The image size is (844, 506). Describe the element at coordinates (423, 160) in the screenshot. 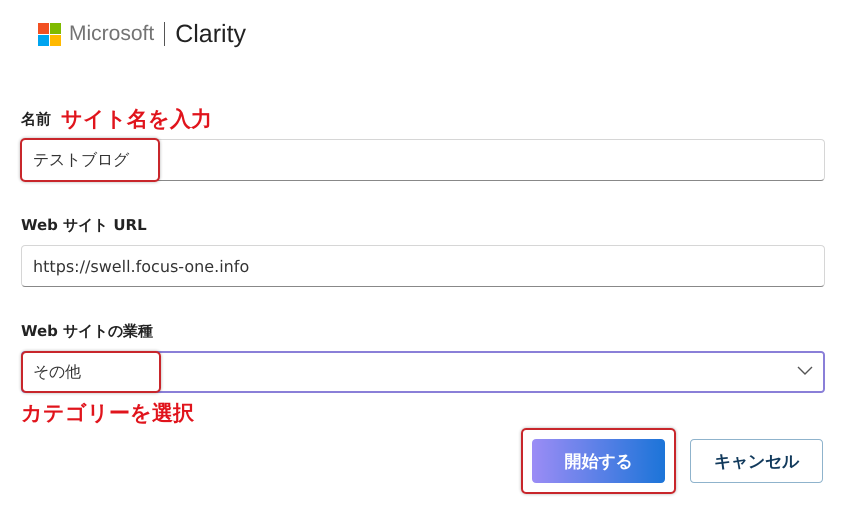

I see `input-field: テストブログ` at that location.